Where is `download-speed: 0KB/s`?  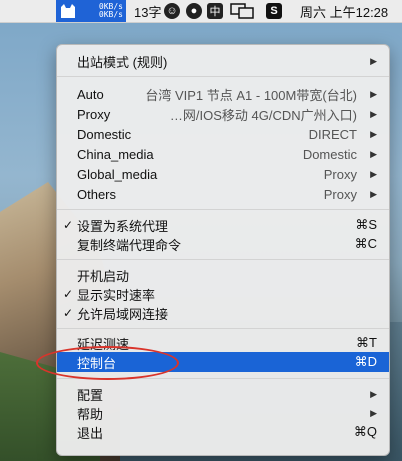 download-speed: 0KB/s is located at coordinates (110, 14).